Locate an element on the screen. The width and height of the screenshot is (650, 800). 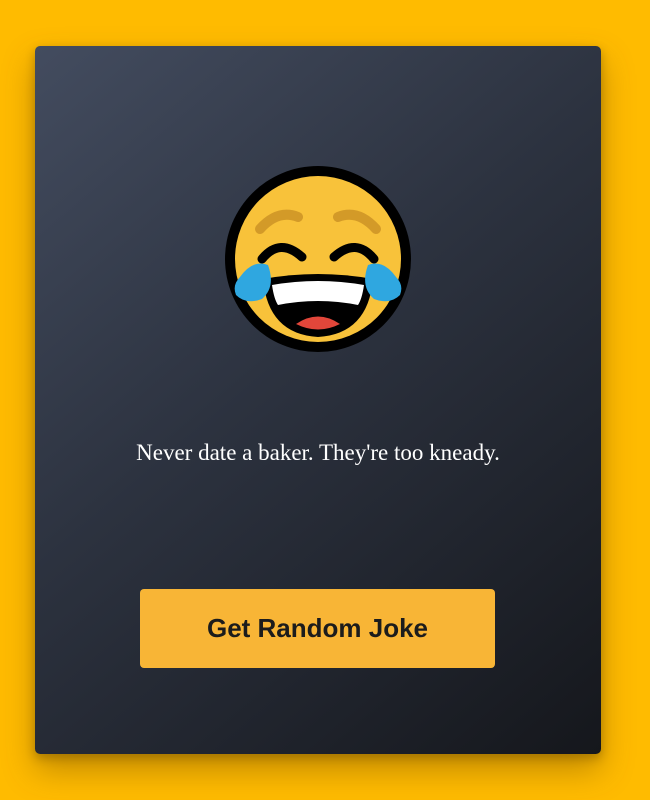
joke-text: Never date a baker. They're too kneady. is located at coordinates (318, 452).